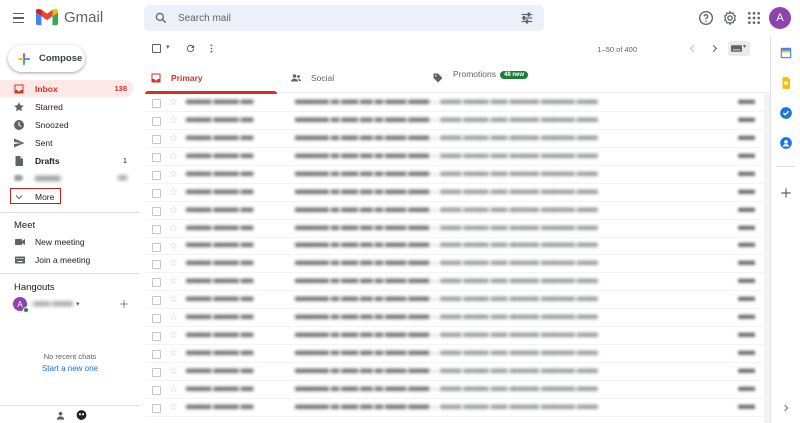 This screenshot has width=800, height=423. I want to click on gmail-logo: Gmail, so click(69, 17).